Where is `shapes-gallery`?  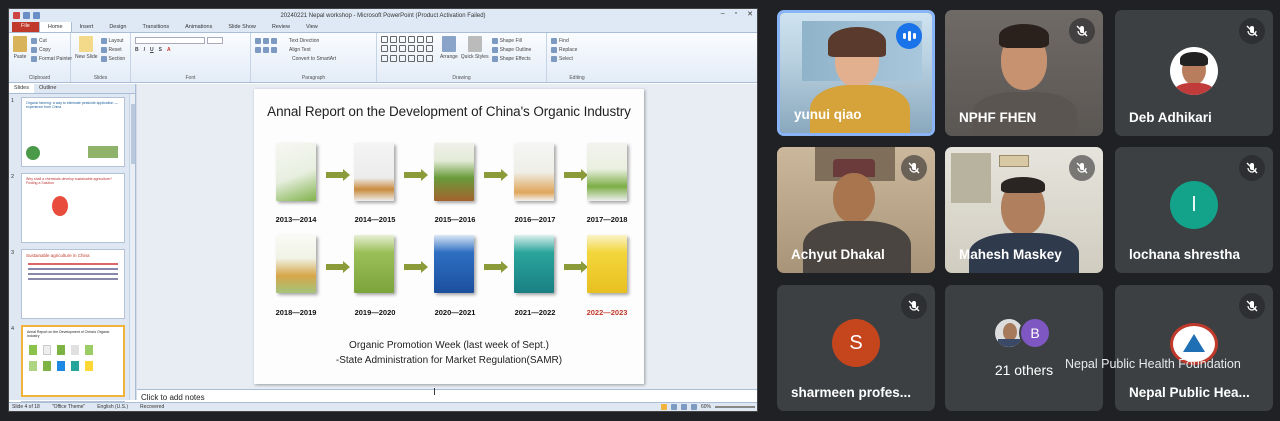 shapes-gallery is located at coordinates (409, 49).